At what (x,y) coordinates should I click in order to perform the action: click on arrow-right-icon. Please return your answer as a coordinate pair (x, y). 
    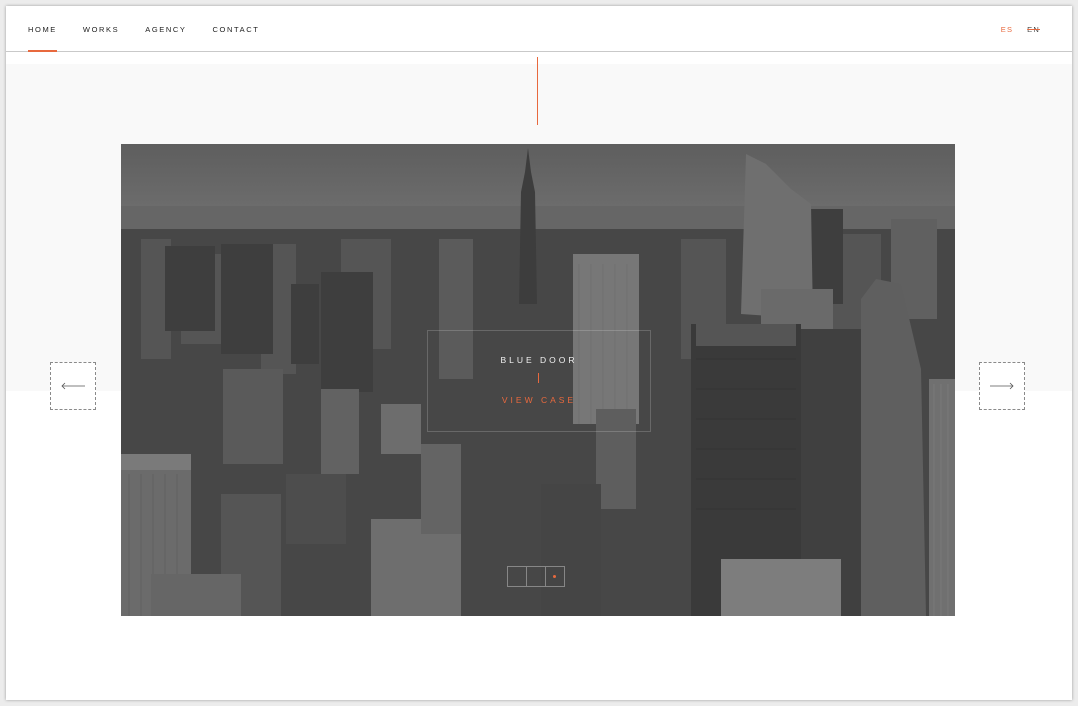
    Looking at the image, I should click on (1002, 386).